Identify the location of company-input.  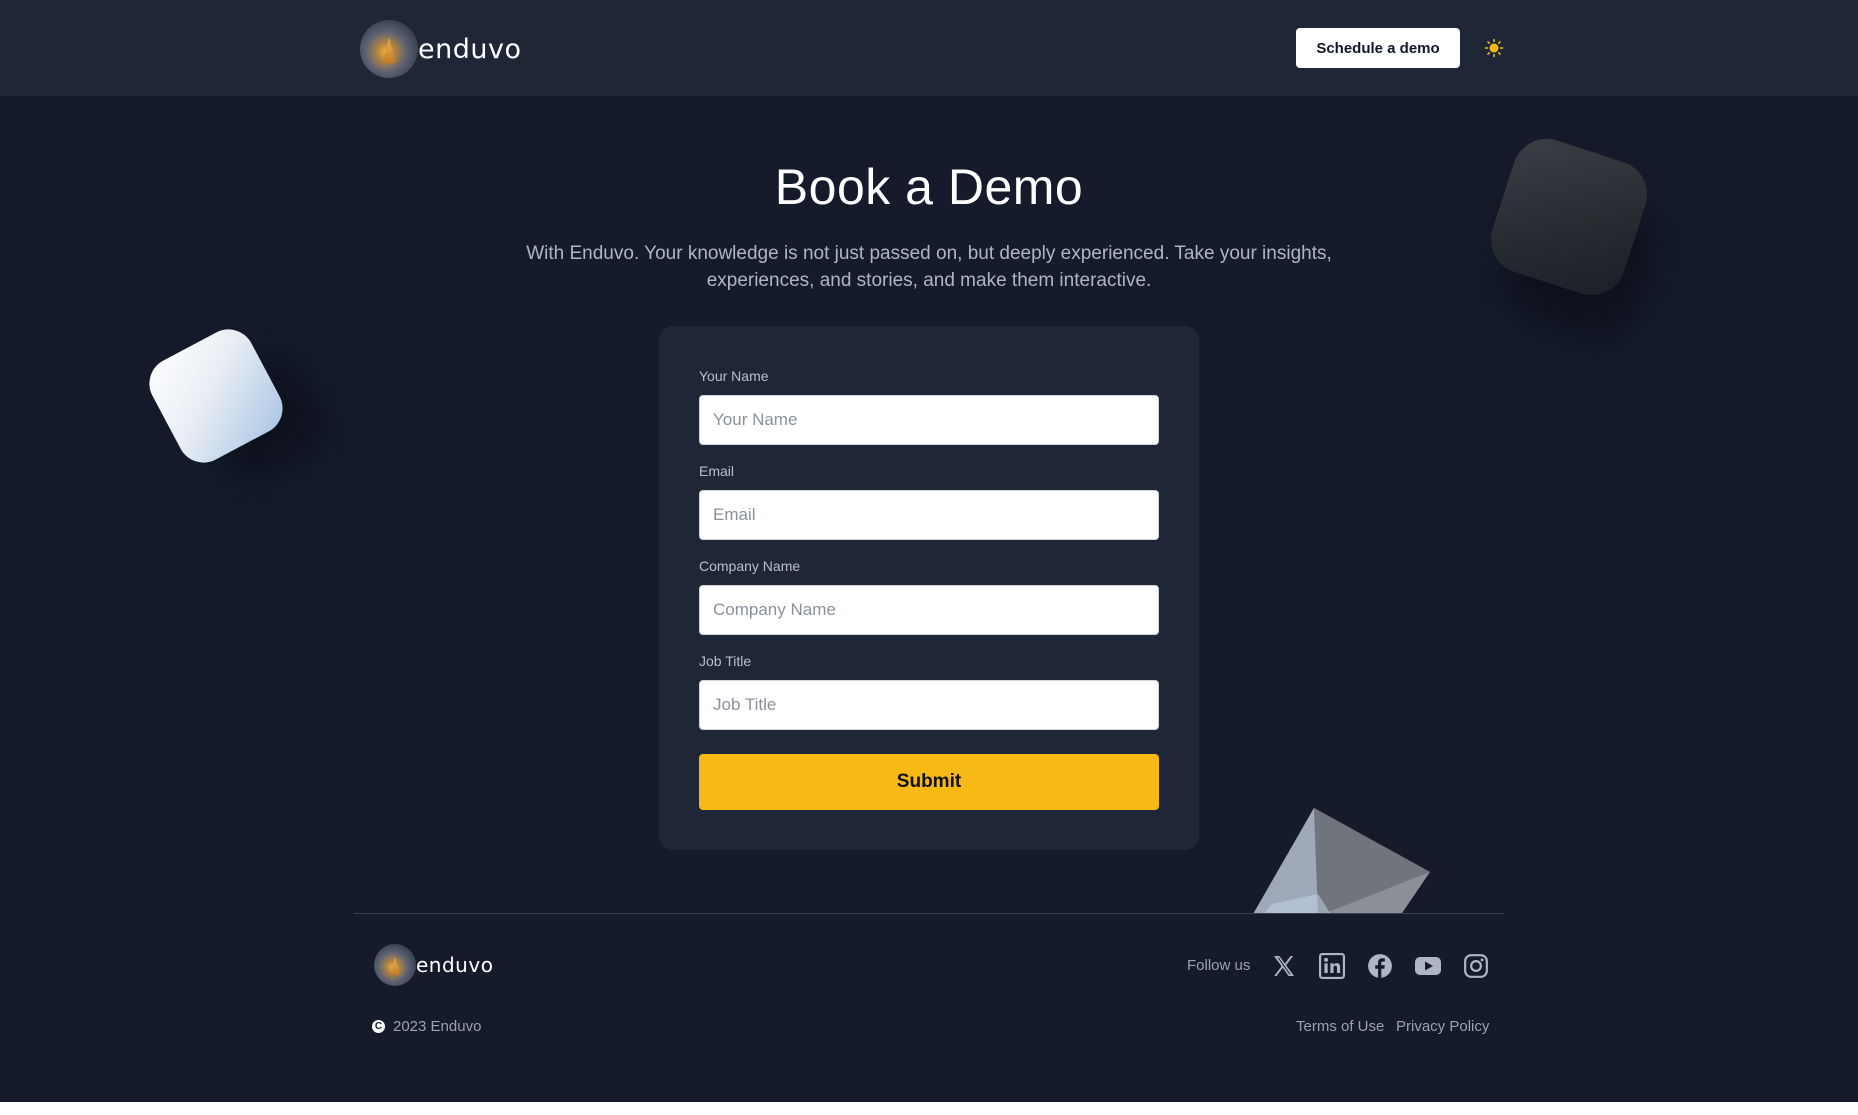
(929, 610).